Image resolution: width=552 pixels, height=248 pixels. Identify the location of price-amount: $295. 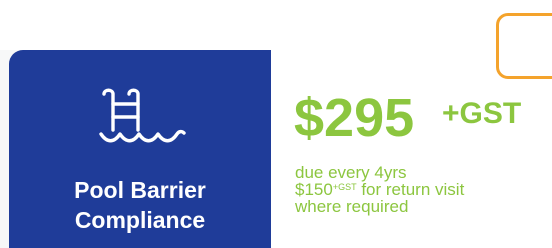
(354, 118).